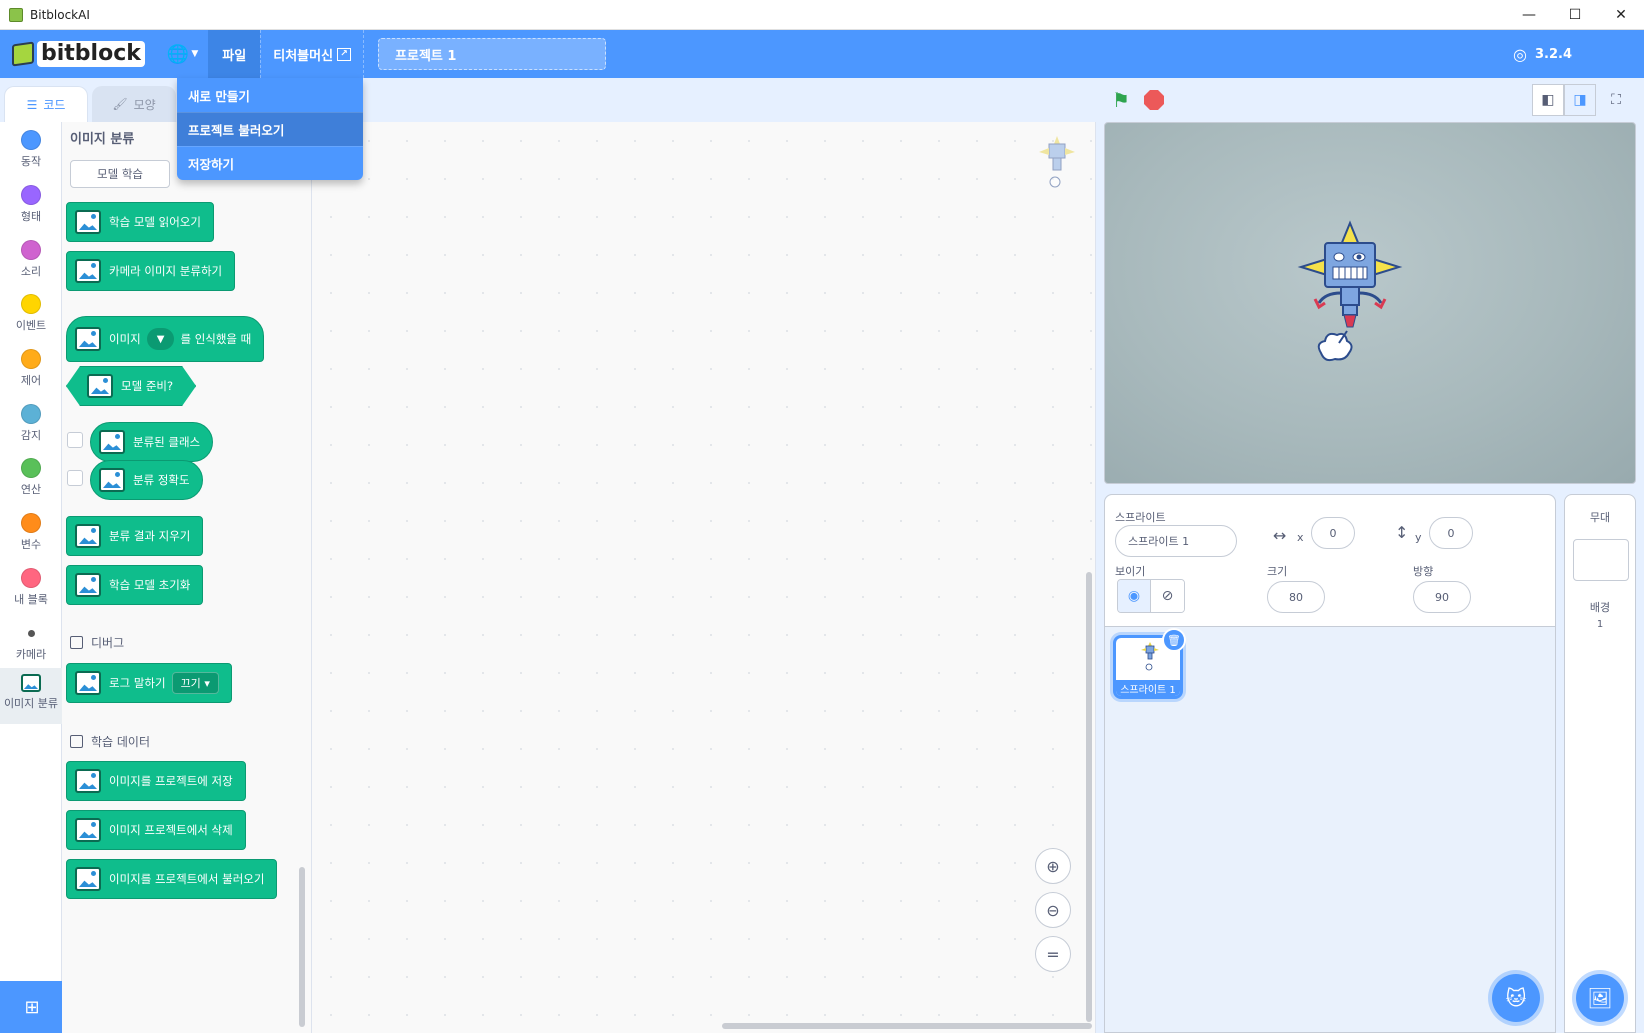  Describe the element at coordinates (60, 14) in the screenshot. I see `window-title: BitblockAI` at that location.